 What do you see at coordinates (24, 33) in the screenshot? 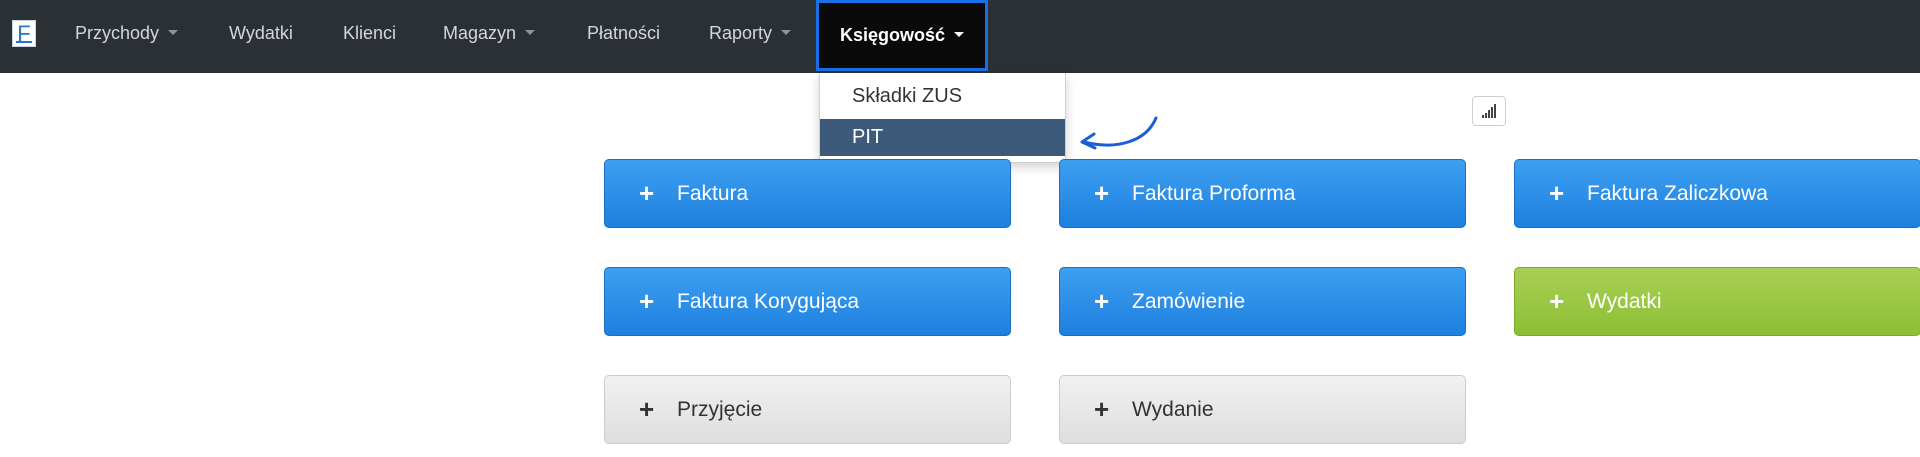
I see `app-logo: F` at bounding box center [24, 33].